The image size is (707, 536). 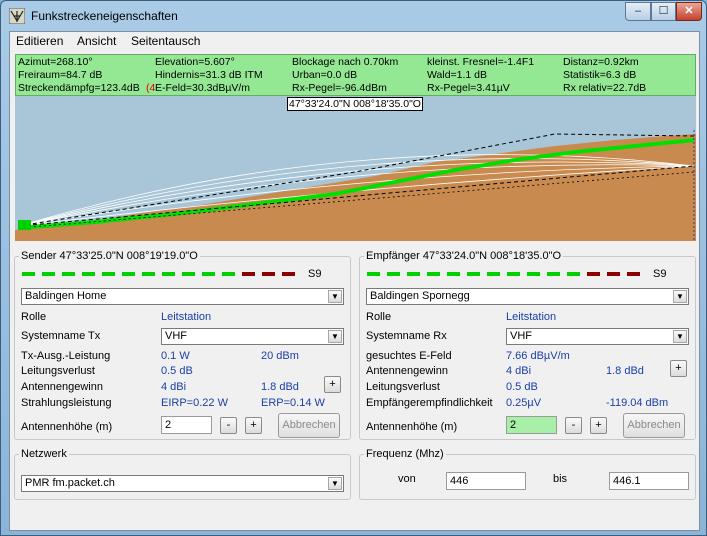 What do you see at coordinates (293, 403) in the screenshot?
I see `sender-erp: ERP=0.14 W` at bounding box center [293, 403].